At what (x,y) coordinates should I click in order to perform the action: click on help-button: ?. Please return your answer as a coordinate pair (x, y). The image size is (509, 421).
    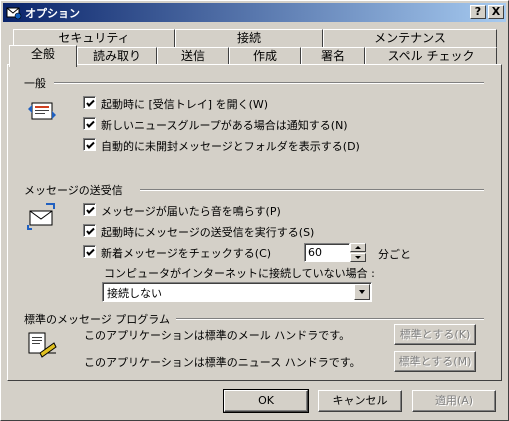
    Looking at the image, I should click on (478, 12).